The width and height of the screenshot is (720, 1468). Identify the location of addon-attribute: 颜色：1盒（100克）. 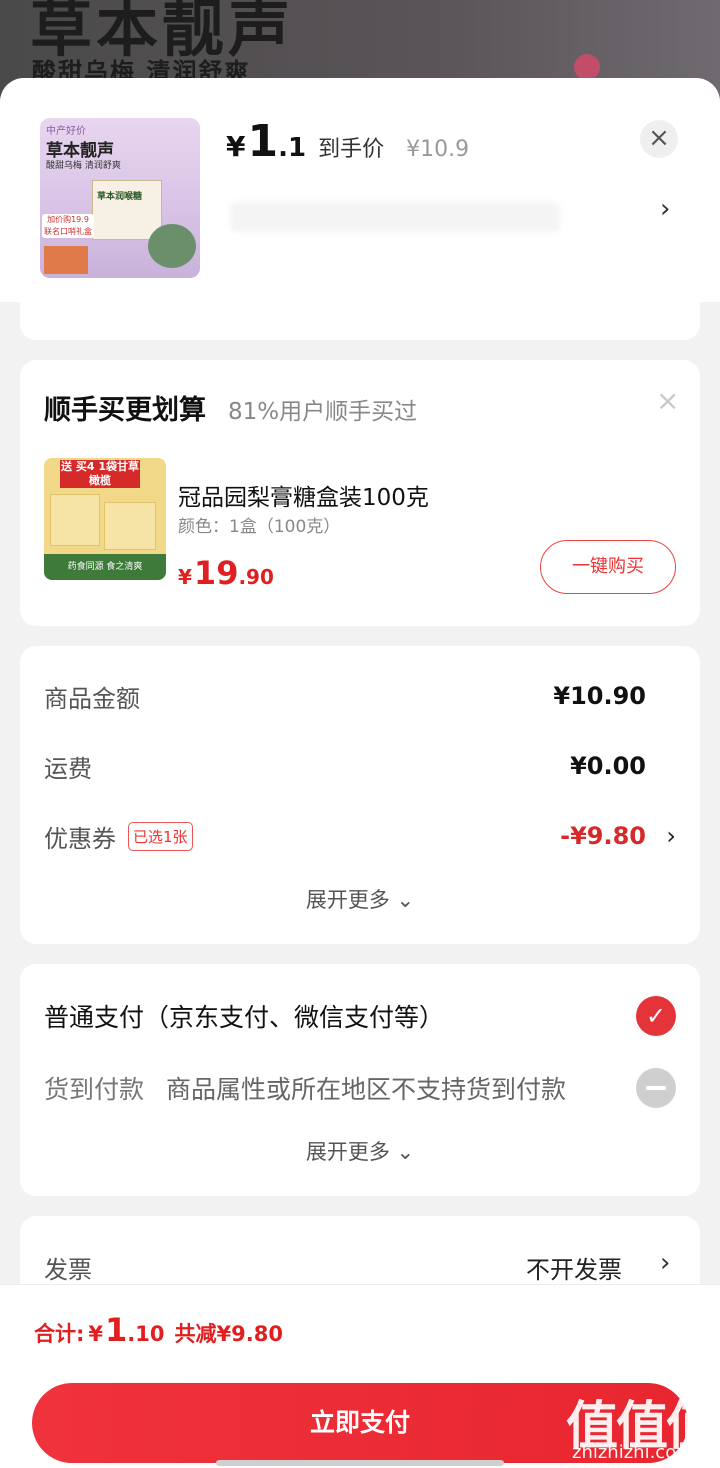
(259, 527).